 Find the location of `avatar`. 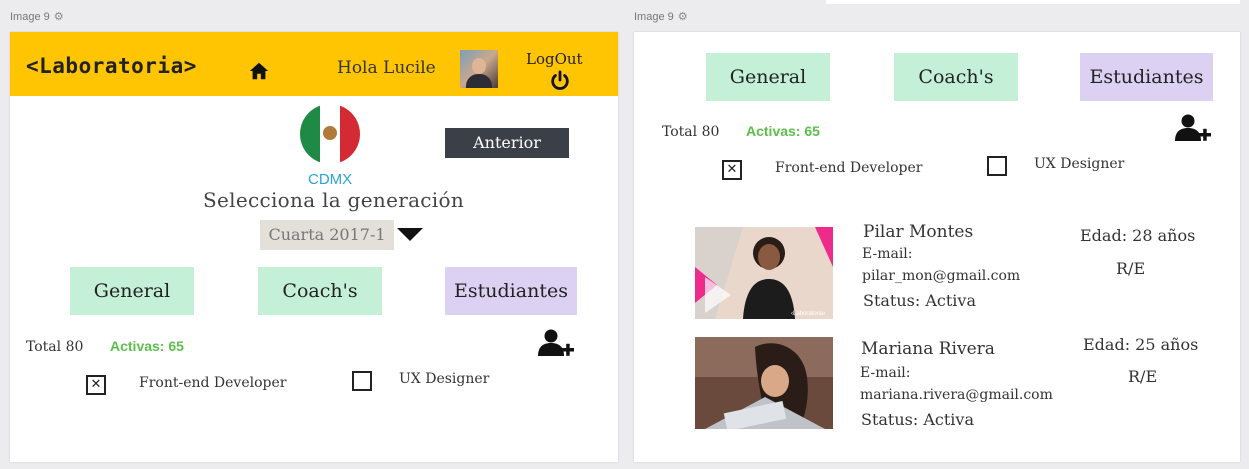

avatar is located at coordinates (479, 69).